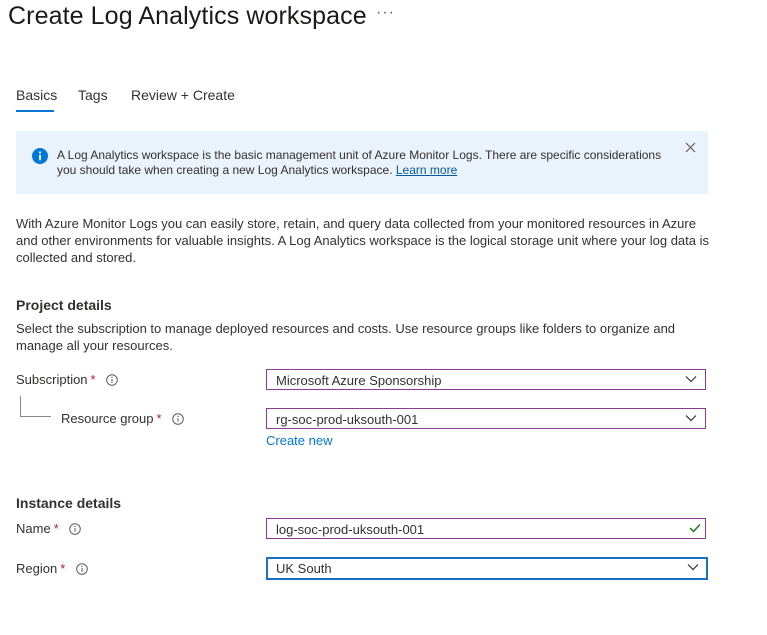 The width and height of the screenshot is (767, 635). What do you see at coordinates (486, 379) in the screenshot?
I see `subscription-dropdown: Microsoft Azure Sponsorship` at bounding box center [486, 379].